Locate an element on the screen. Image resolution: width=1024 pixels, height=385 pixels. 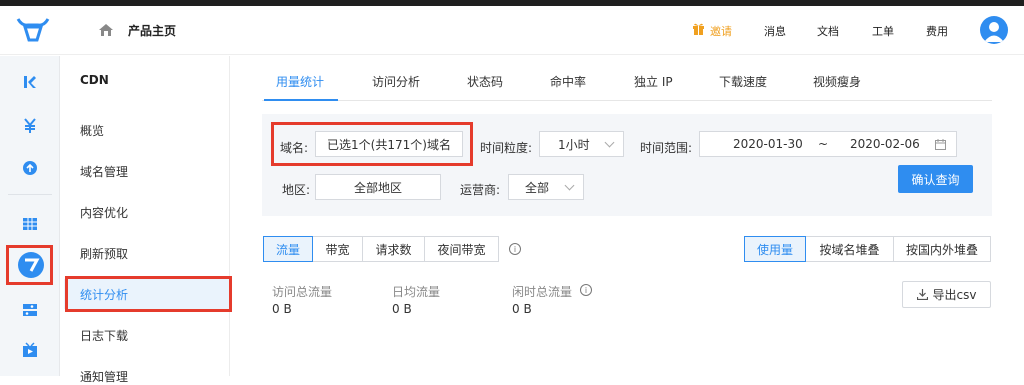
date-start: 2020-01-30 is located at coordinates (768, 144).